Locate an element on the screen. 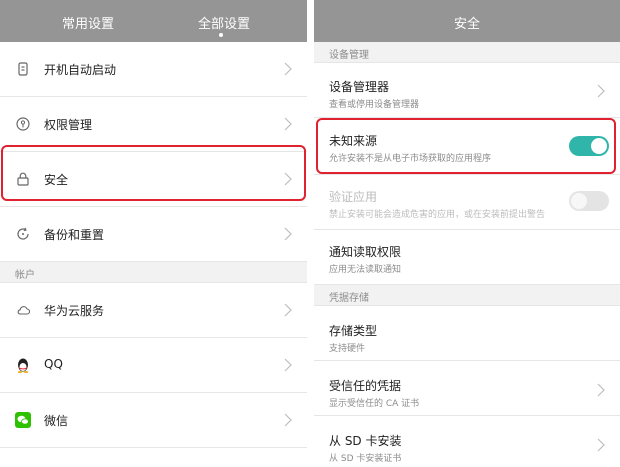  settings-item-qq: QQ is located at coordinates (153, 365).